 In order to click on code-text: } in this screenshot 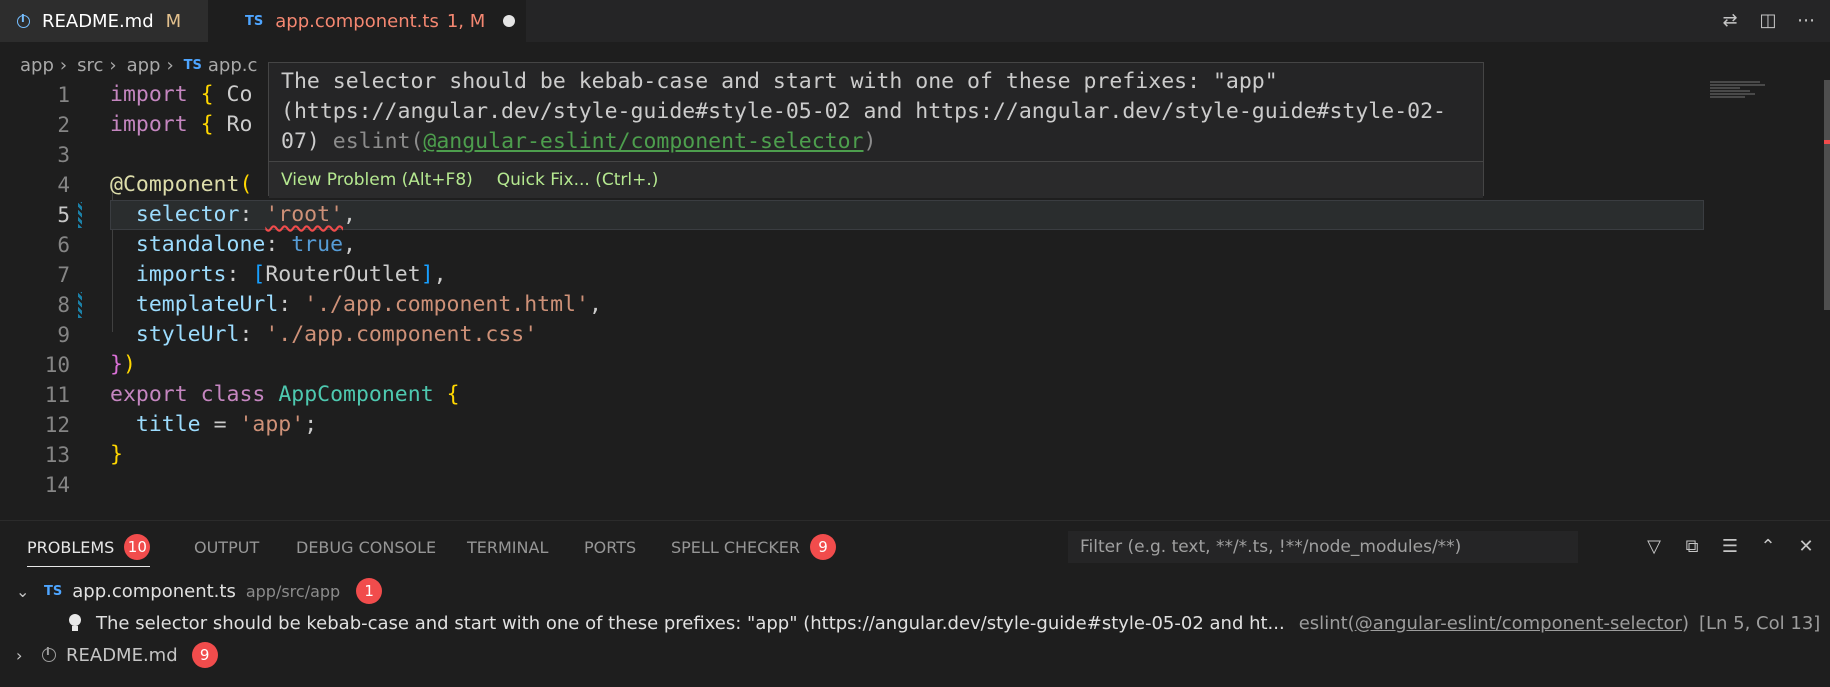, I will do `click(116, 454)`.